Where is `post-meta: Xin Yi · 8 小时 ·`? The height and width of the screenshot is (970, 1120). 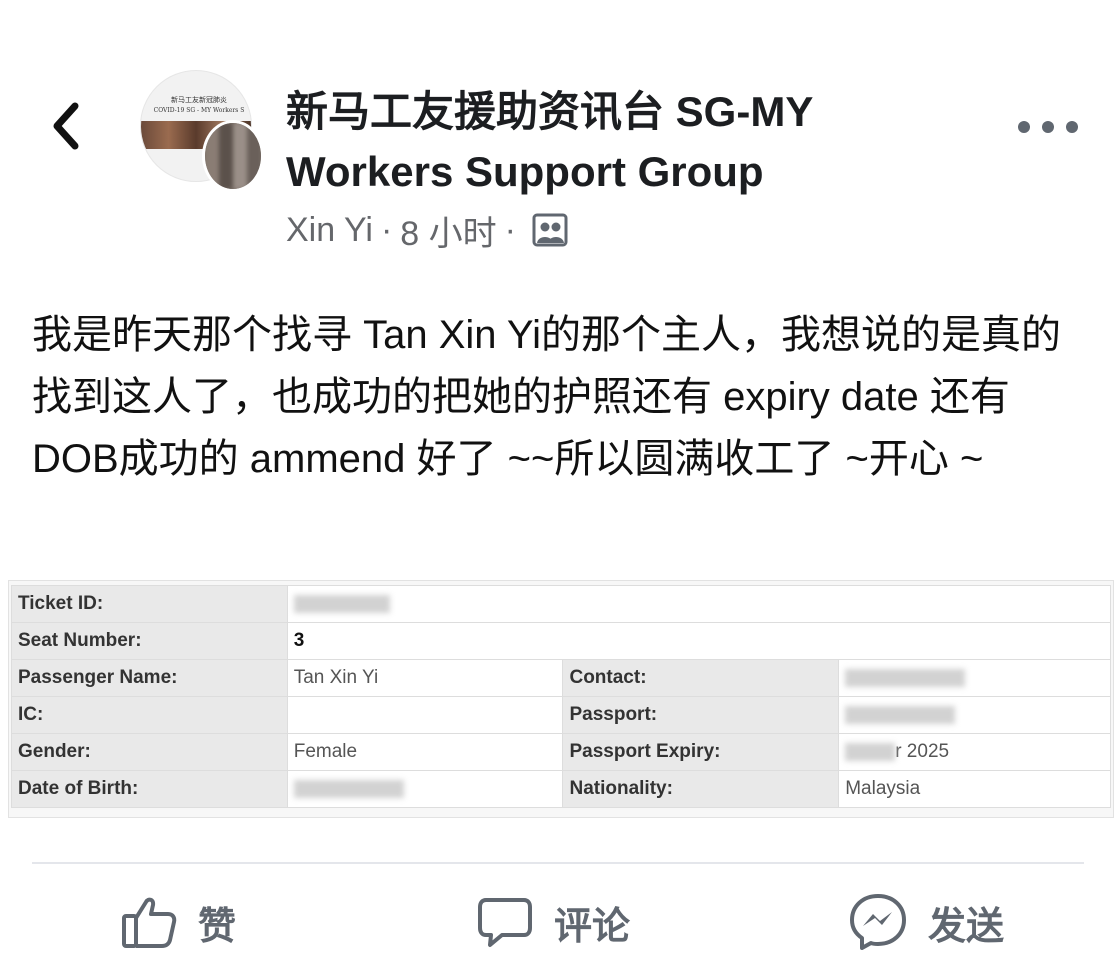 post-meta: Xin Yi · 8 小时 · is located at coordinates (427, 230).